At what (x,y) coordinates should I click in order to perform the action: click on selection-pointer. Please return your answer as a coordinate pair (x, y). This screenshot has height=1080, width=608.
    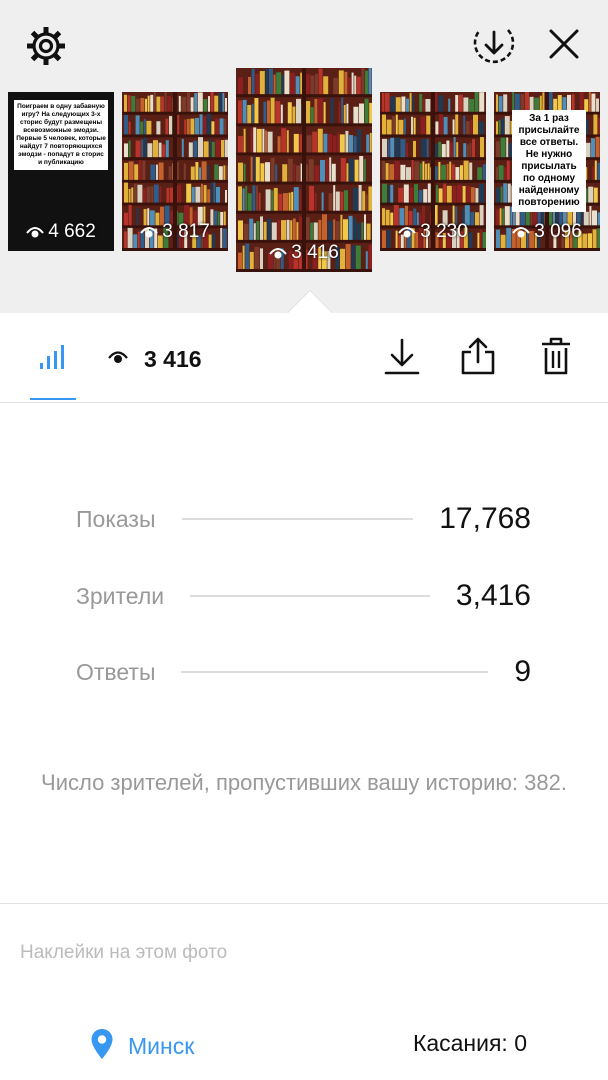
    Looking at the image, I should click on (310, 302).